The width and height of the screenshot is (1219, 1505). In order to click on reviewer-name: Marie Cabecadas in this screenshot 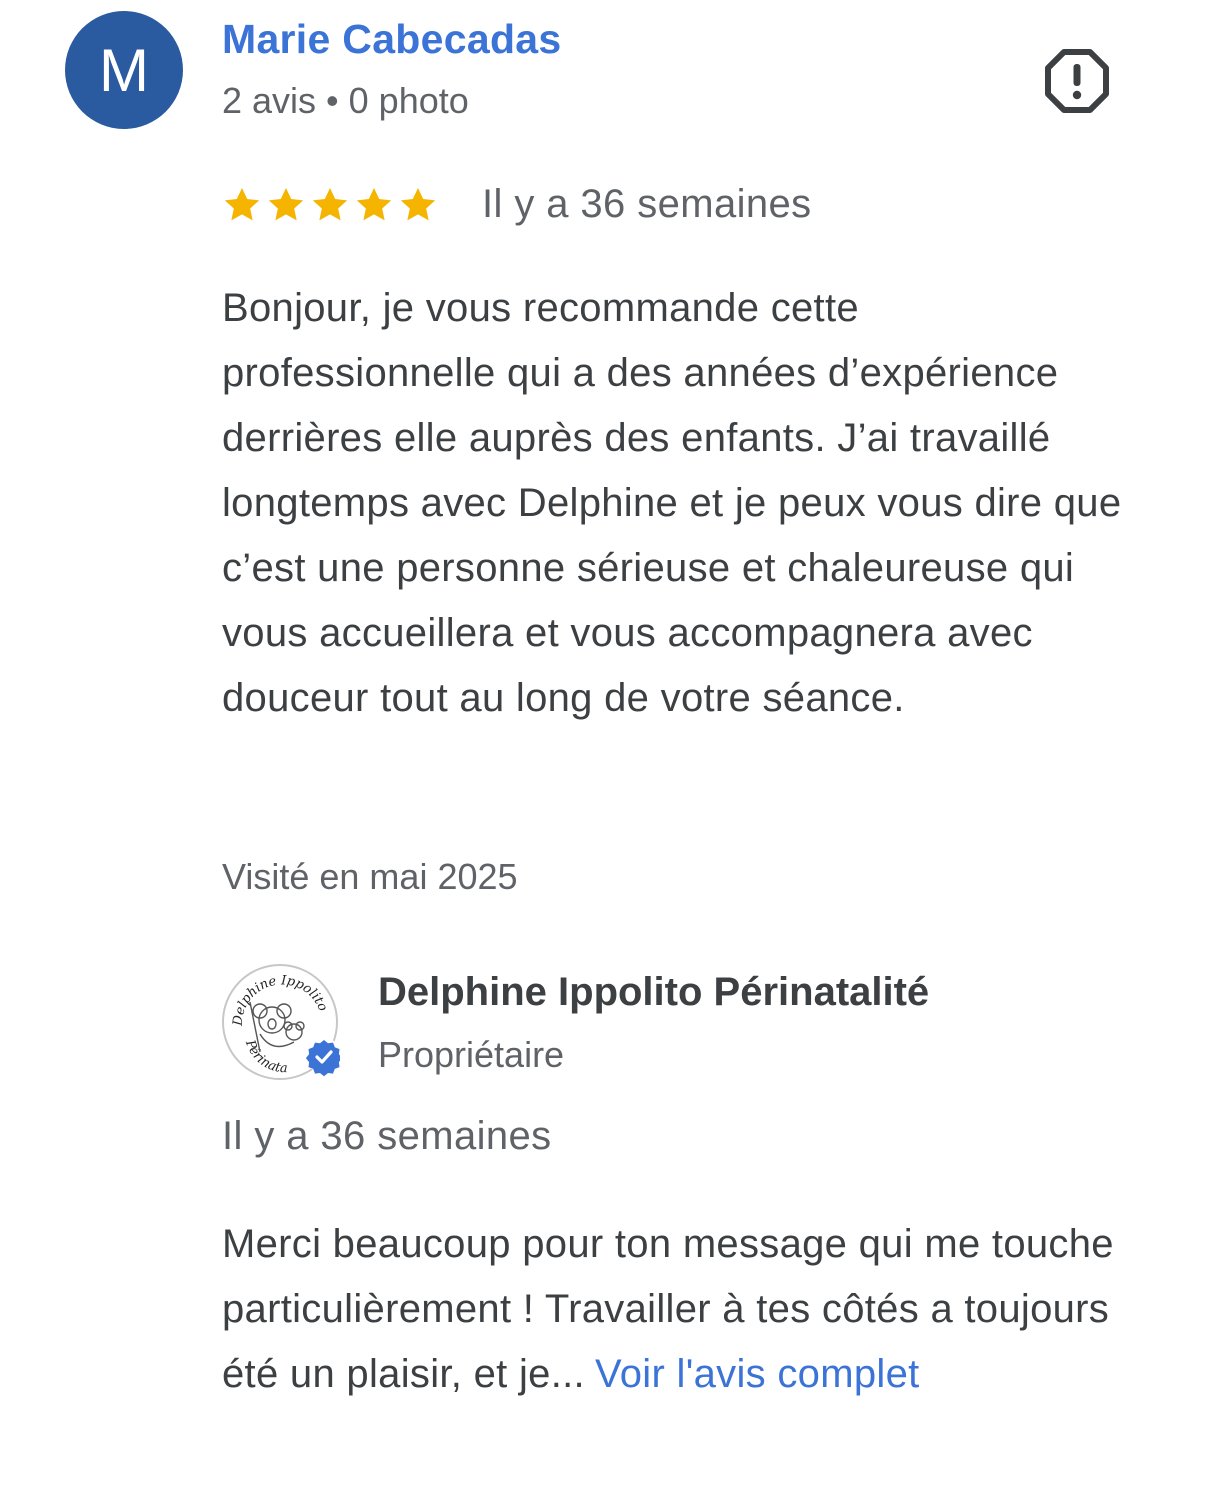, I will do `click(392, 39)`.